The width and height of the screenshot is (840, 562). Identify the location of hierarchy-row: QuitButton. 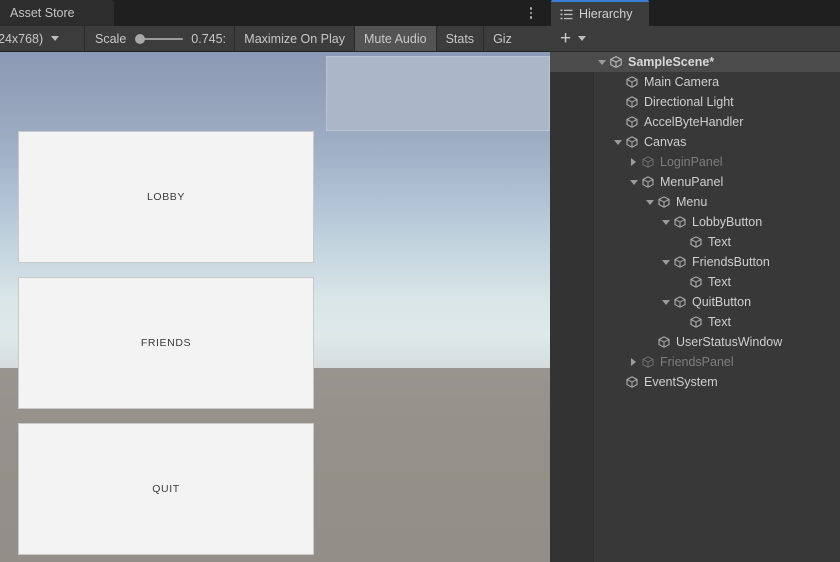
(695, 302).